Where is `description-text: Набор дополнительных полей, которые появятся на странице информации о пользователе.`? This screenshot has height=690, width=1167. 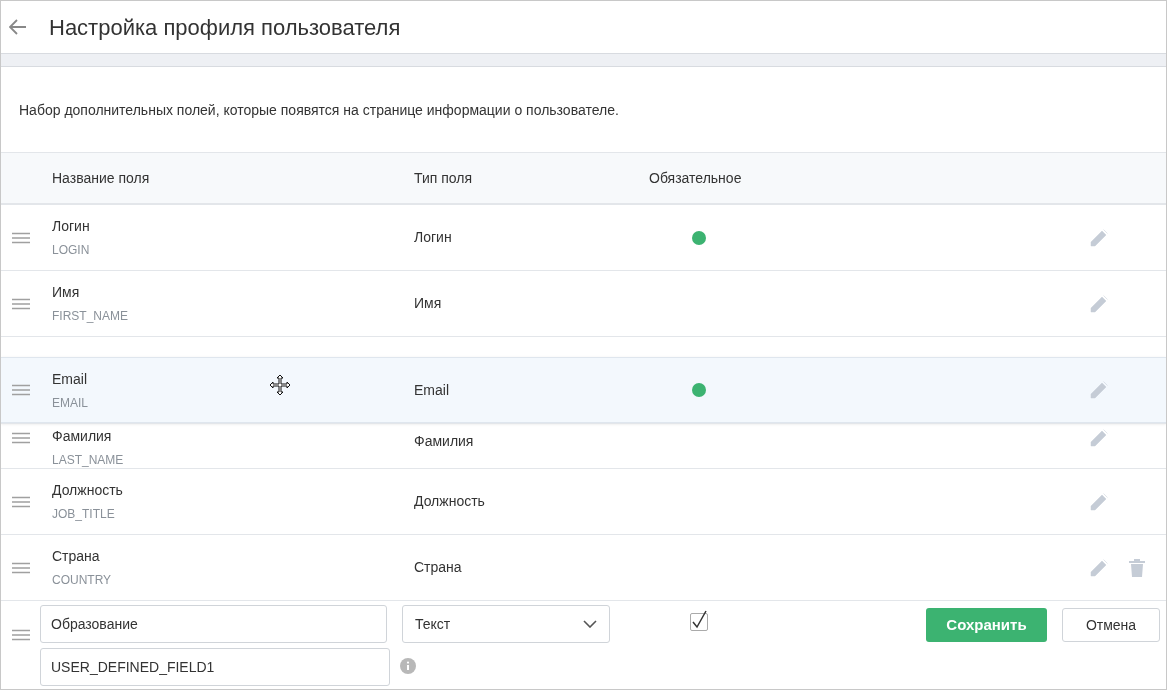 description-text: Набор дополнительных полей, которые появятся на странице информации о пользователе. is located at coordinates (319, 110).